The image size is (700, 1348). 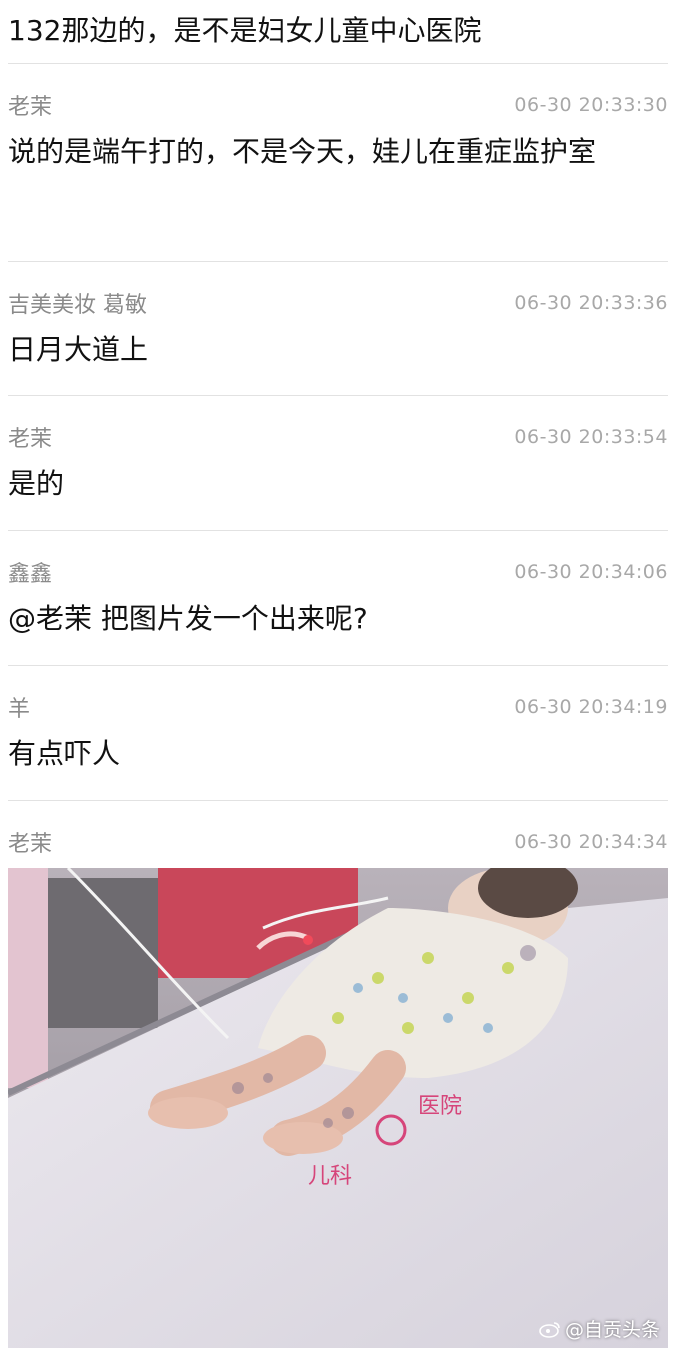 What do you see at coordinates (591, 572) in the screenshot?
I see `message-time: 06-30 20:34:06` at bounding box center [591, 572].